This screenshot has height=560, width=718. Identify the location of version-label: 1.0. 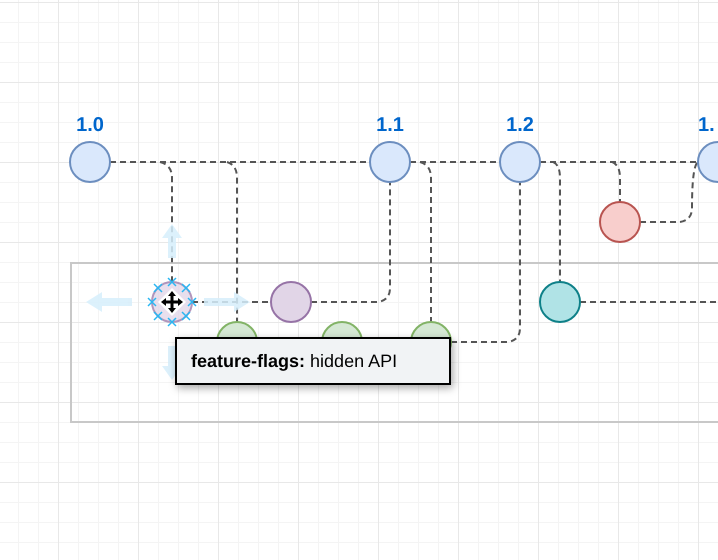
(90, 125).